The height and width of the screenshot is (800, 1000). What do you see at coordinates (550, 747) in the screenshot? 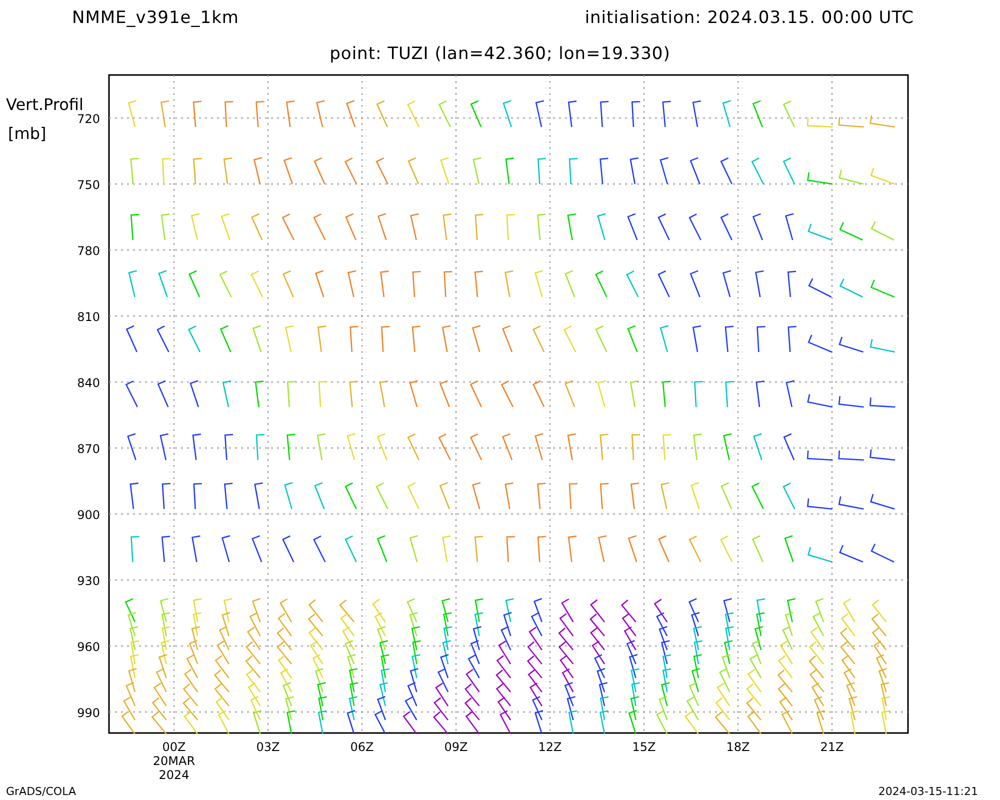
I see `x-tick-label: 12Z` at bounding box center [550, 747].